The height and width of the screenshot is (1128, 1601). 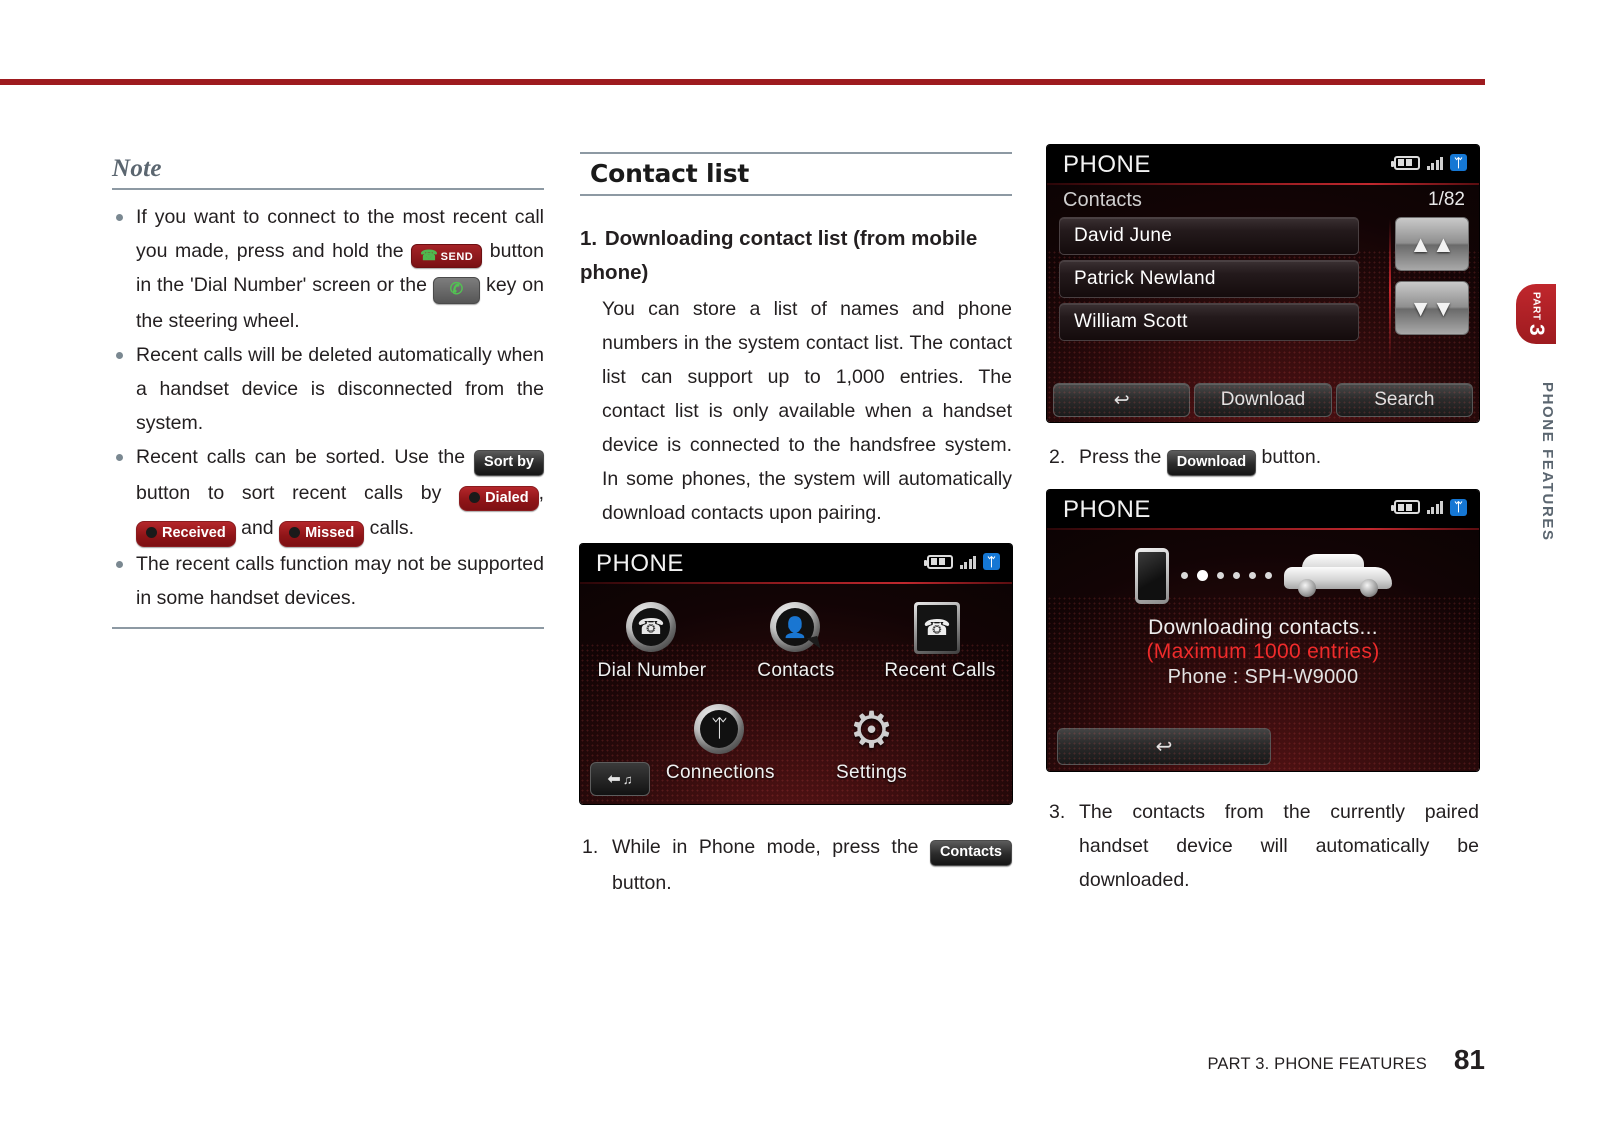 I want to click on part-tab: PART 3, so click(x=1536, y=314).